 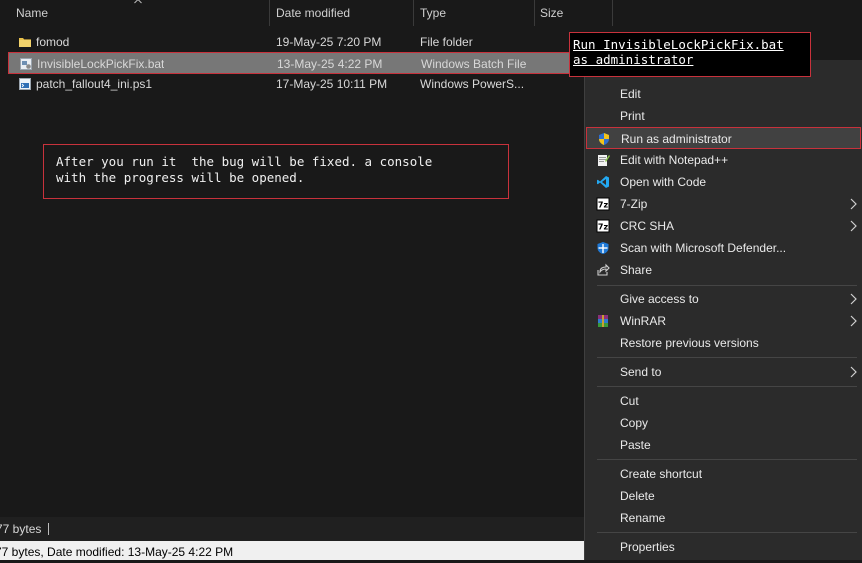 What do you see at coordinates (723, 116) in the screenshot?
I see `menu-item-print: Print` at bounding box center [723, 116].